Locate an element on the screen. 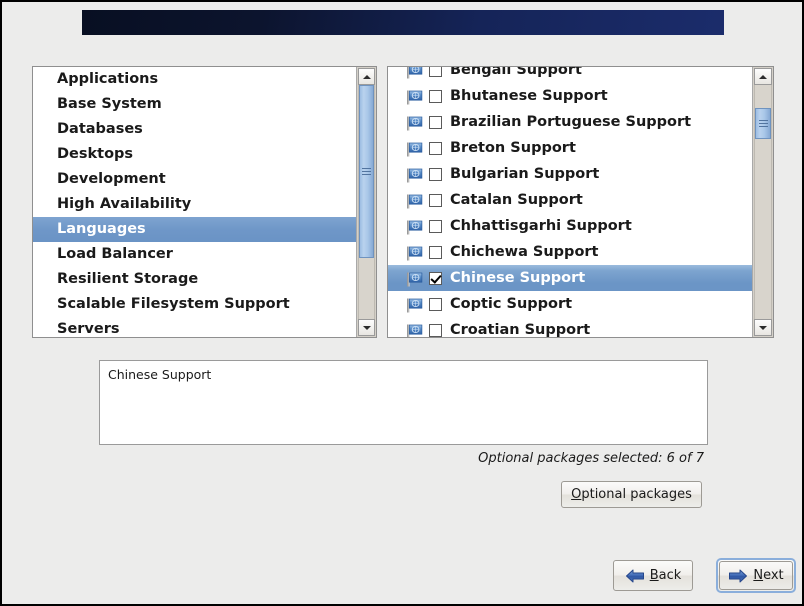 The width and height of the screenshot is (804, 606). package-group-item: Croatian Support is located at coordinates (570, 327).